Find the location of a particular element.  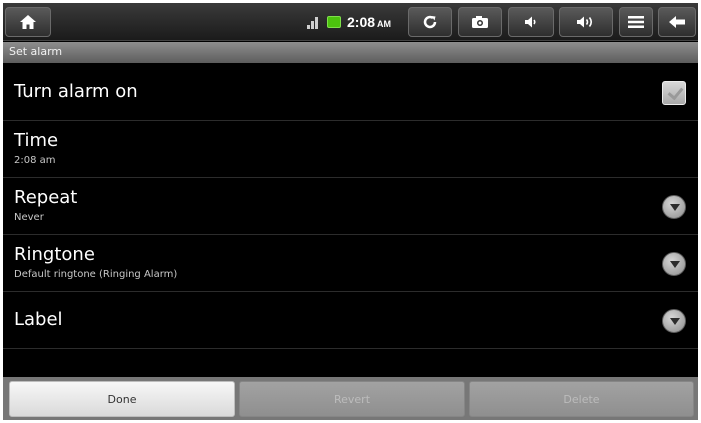

revert-button: Revert is located at coordinates (352, 399).